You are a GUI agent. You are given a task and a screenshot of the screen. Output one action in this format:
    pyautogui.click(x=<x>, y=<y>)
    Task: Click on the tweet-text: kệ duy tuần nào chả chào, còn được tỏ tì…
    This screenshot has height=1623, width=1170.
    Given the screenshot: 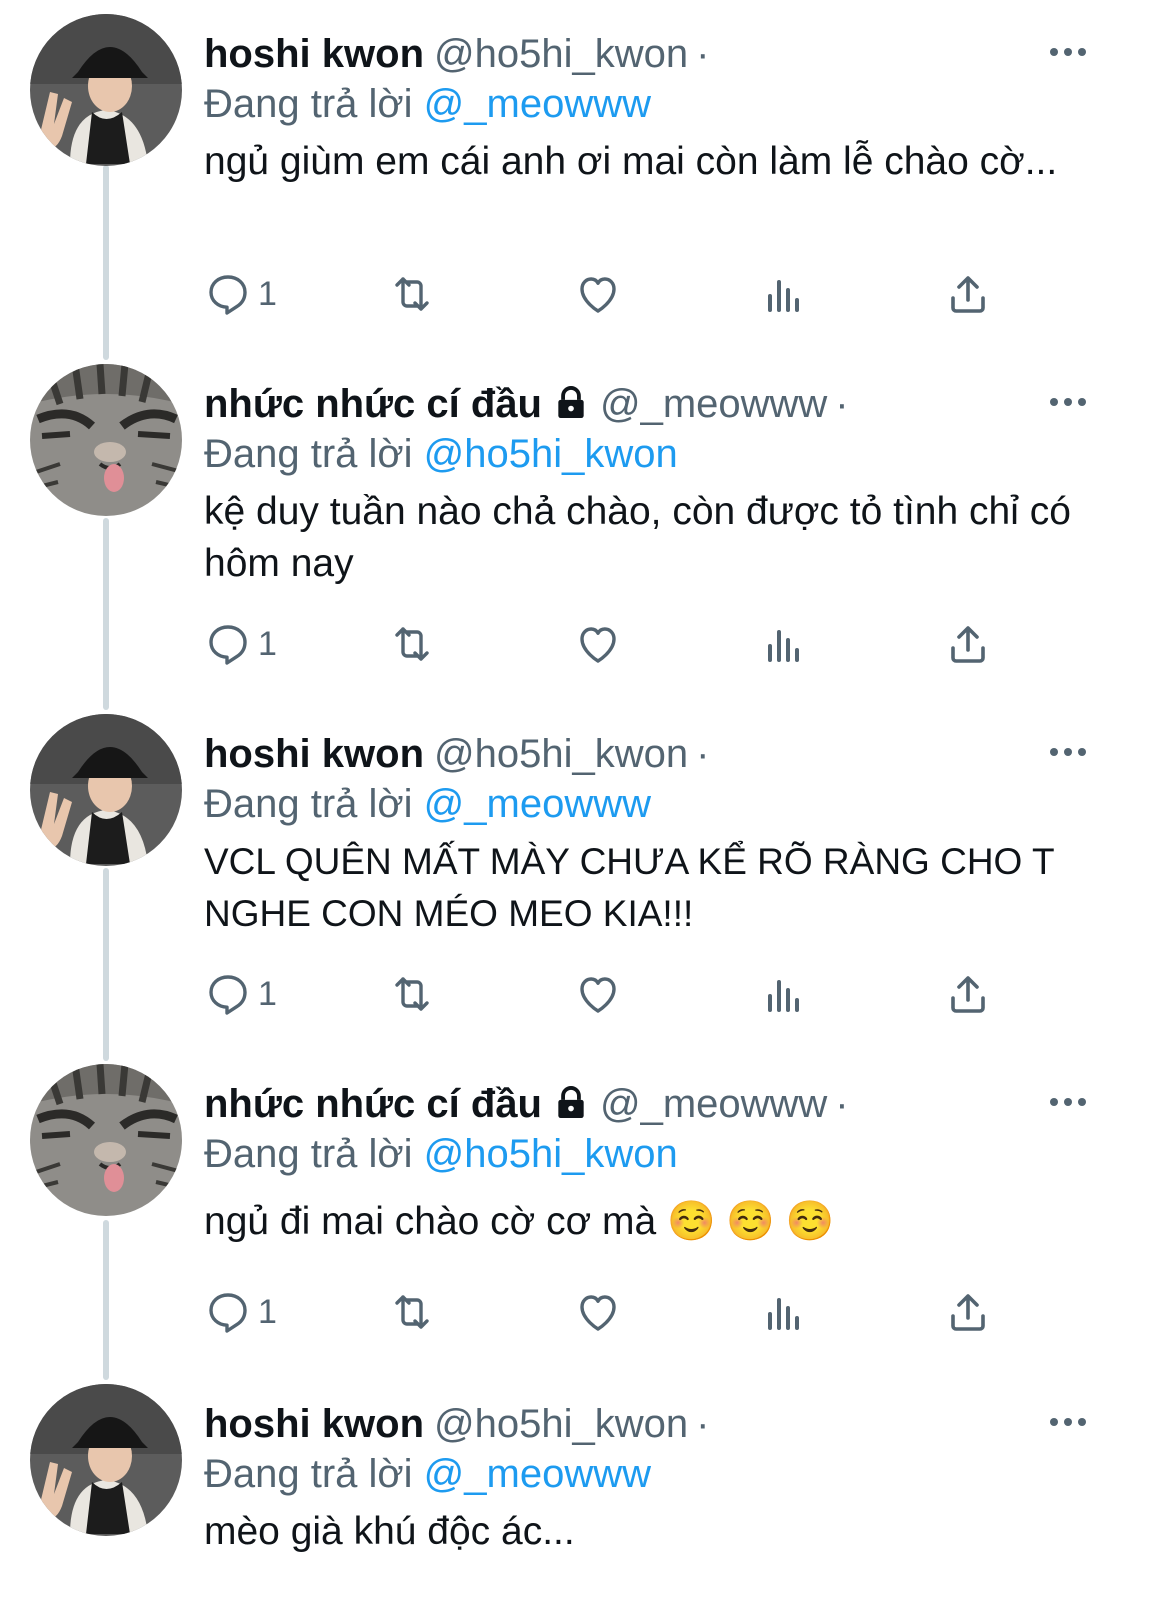 What is the action you would take?
    pyautogui.click(x=637, y=537)
    